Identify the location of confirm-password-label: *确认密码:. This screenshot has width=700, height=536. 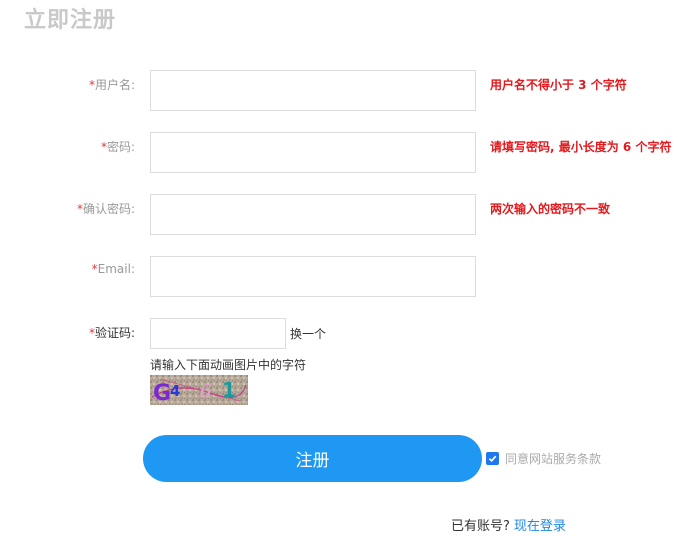
(67, 208).